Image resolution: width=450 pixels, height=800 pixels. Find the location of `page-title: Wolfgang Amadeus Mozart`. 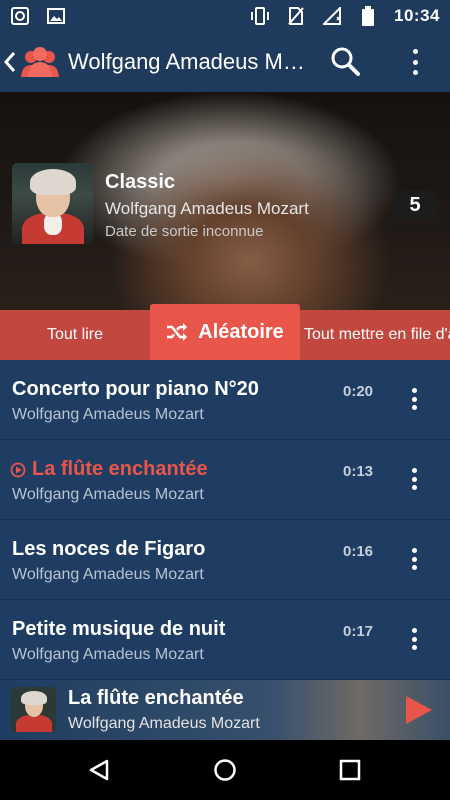

page-title: Wolfgang Amadeus Mozart is located at coordinates (190, 61).